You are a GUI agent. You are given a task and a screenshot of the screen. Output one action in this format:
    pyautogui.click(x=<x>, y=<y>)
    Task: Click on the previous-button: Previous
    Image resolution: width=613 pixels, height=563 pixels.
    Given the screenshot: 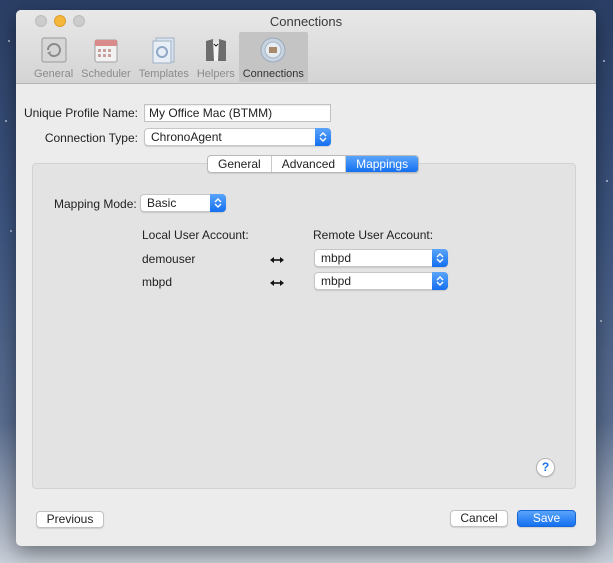 What is the action you would take?
    pyautogui.click(x=70, y=519)
    